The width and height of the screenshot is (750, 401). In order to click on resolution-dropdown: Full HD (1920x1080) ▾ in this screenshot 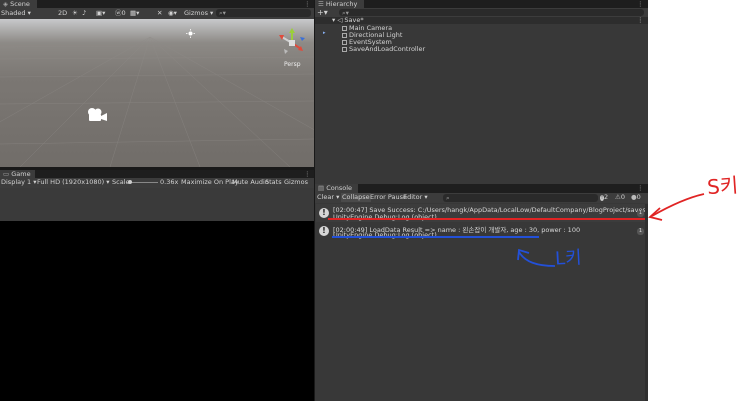, I will do `click(73, 182)`.